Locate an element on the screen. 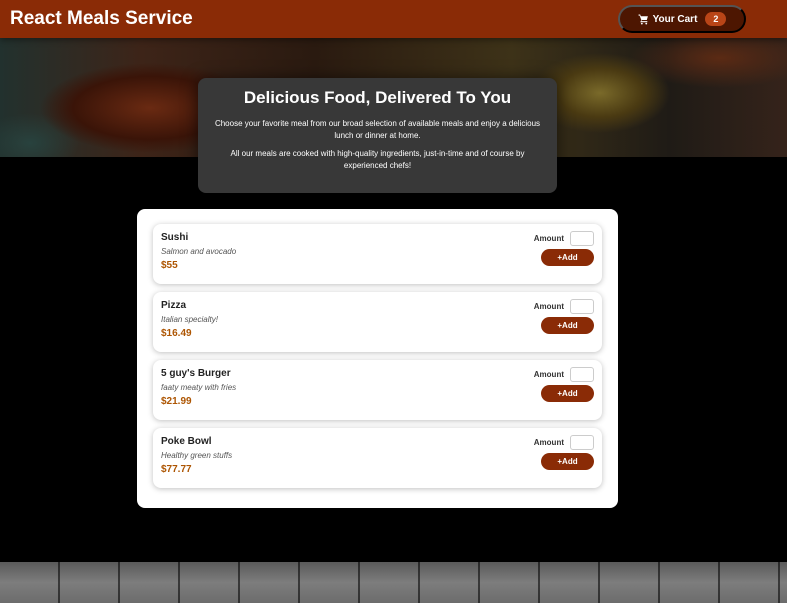  wood-floor-background is located at coordinates (393, 582).